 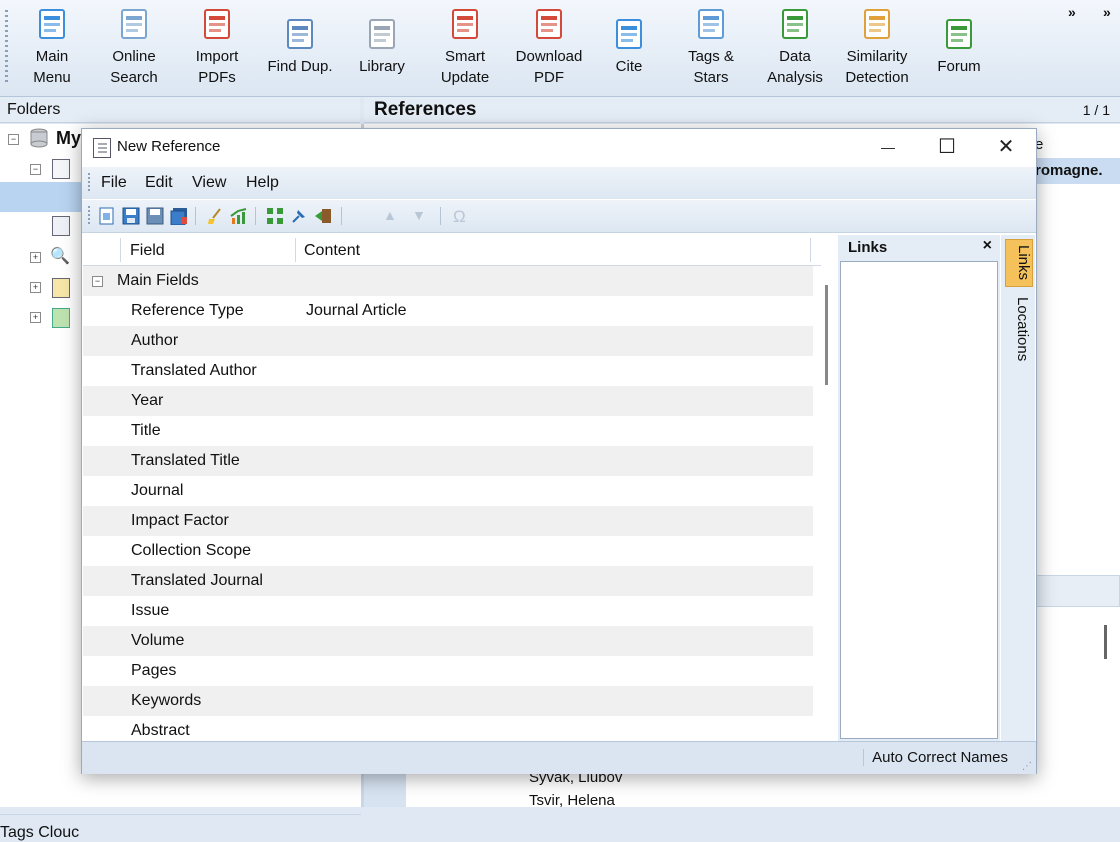 What do you see at coordinates (215, 216) in the screenshot?
I see `clear-brush-icon` at bounding box center [215, 216].